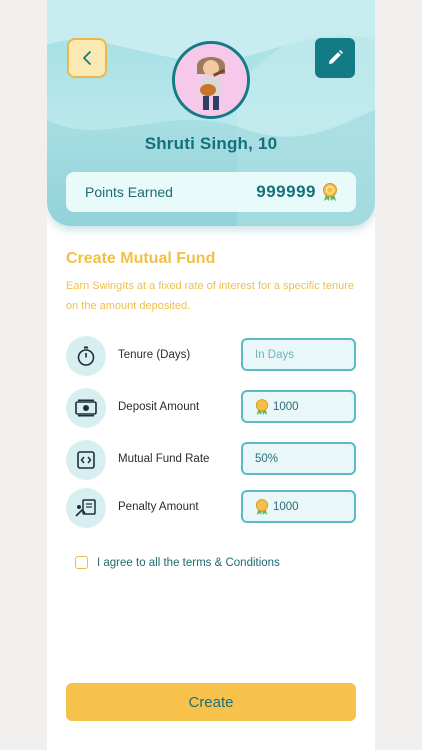 The height and width of the screenshot is (750, 422). I want to click on cash-icon, so click(86, 408).